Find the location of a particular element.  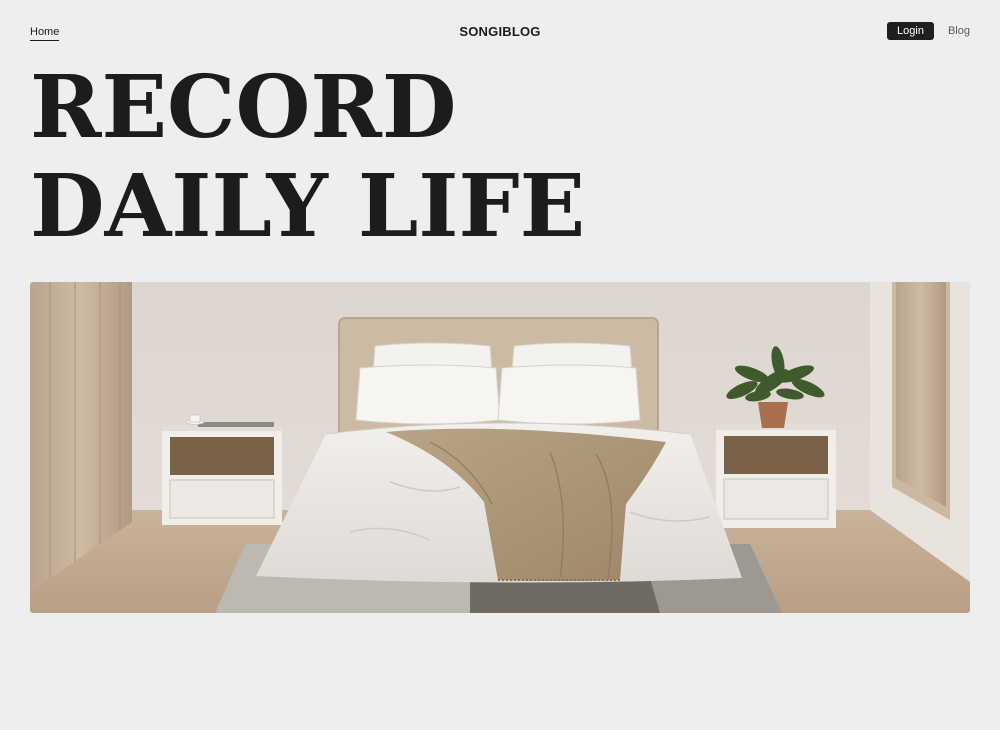

login-button: Login is located at coordinates (910, 31).